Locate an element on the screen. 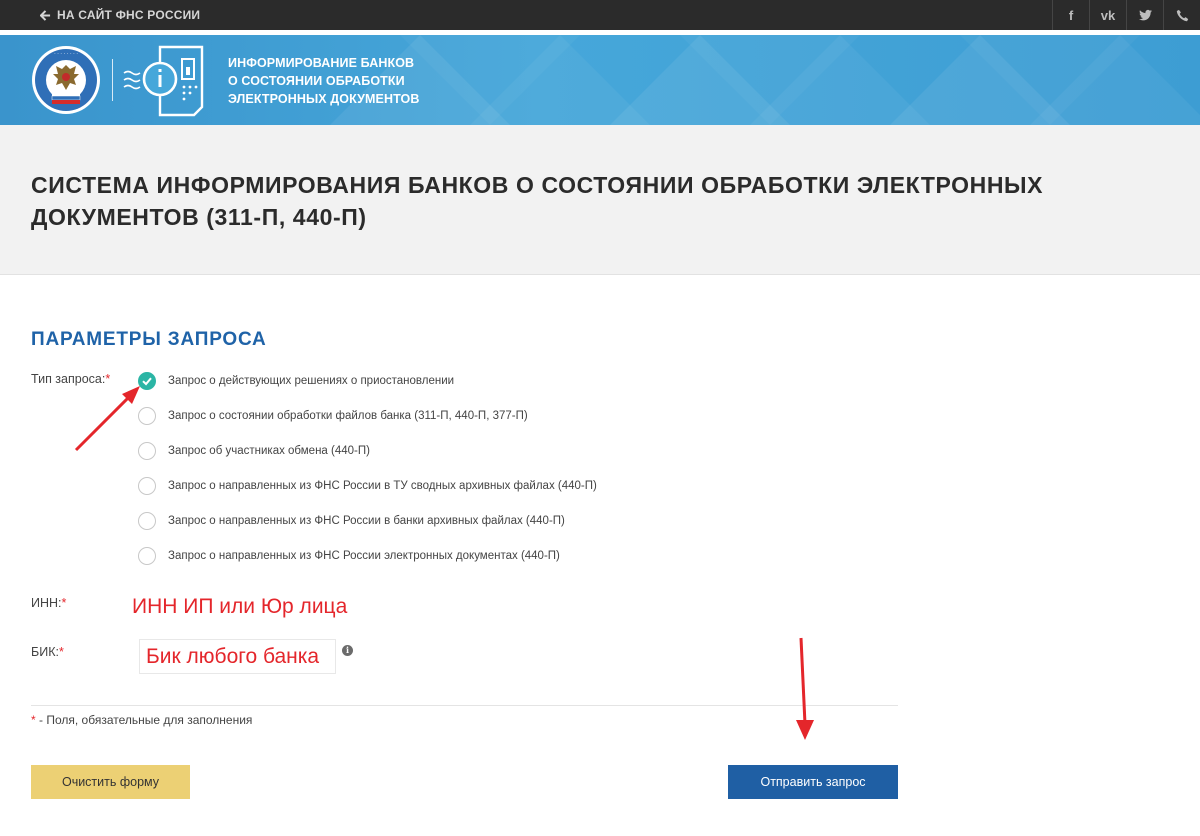 This screenshot has width=1200, height=836. request-type-option: Запрос об участниках обмена (440-П) is located at coordinates (254, 451).